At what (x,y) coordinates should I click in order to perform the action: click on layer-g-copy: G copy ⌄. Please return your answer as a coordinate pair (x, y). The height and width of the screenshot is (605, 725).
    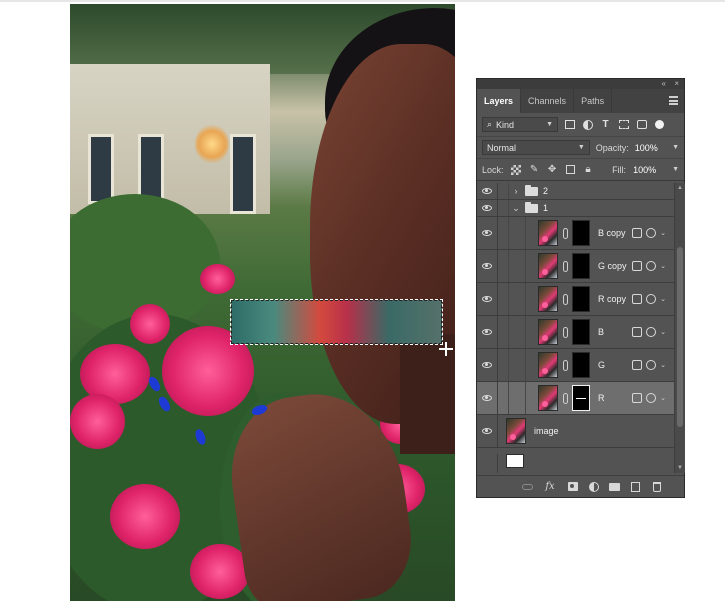
    Looking at the image, I should click on (575, 266).